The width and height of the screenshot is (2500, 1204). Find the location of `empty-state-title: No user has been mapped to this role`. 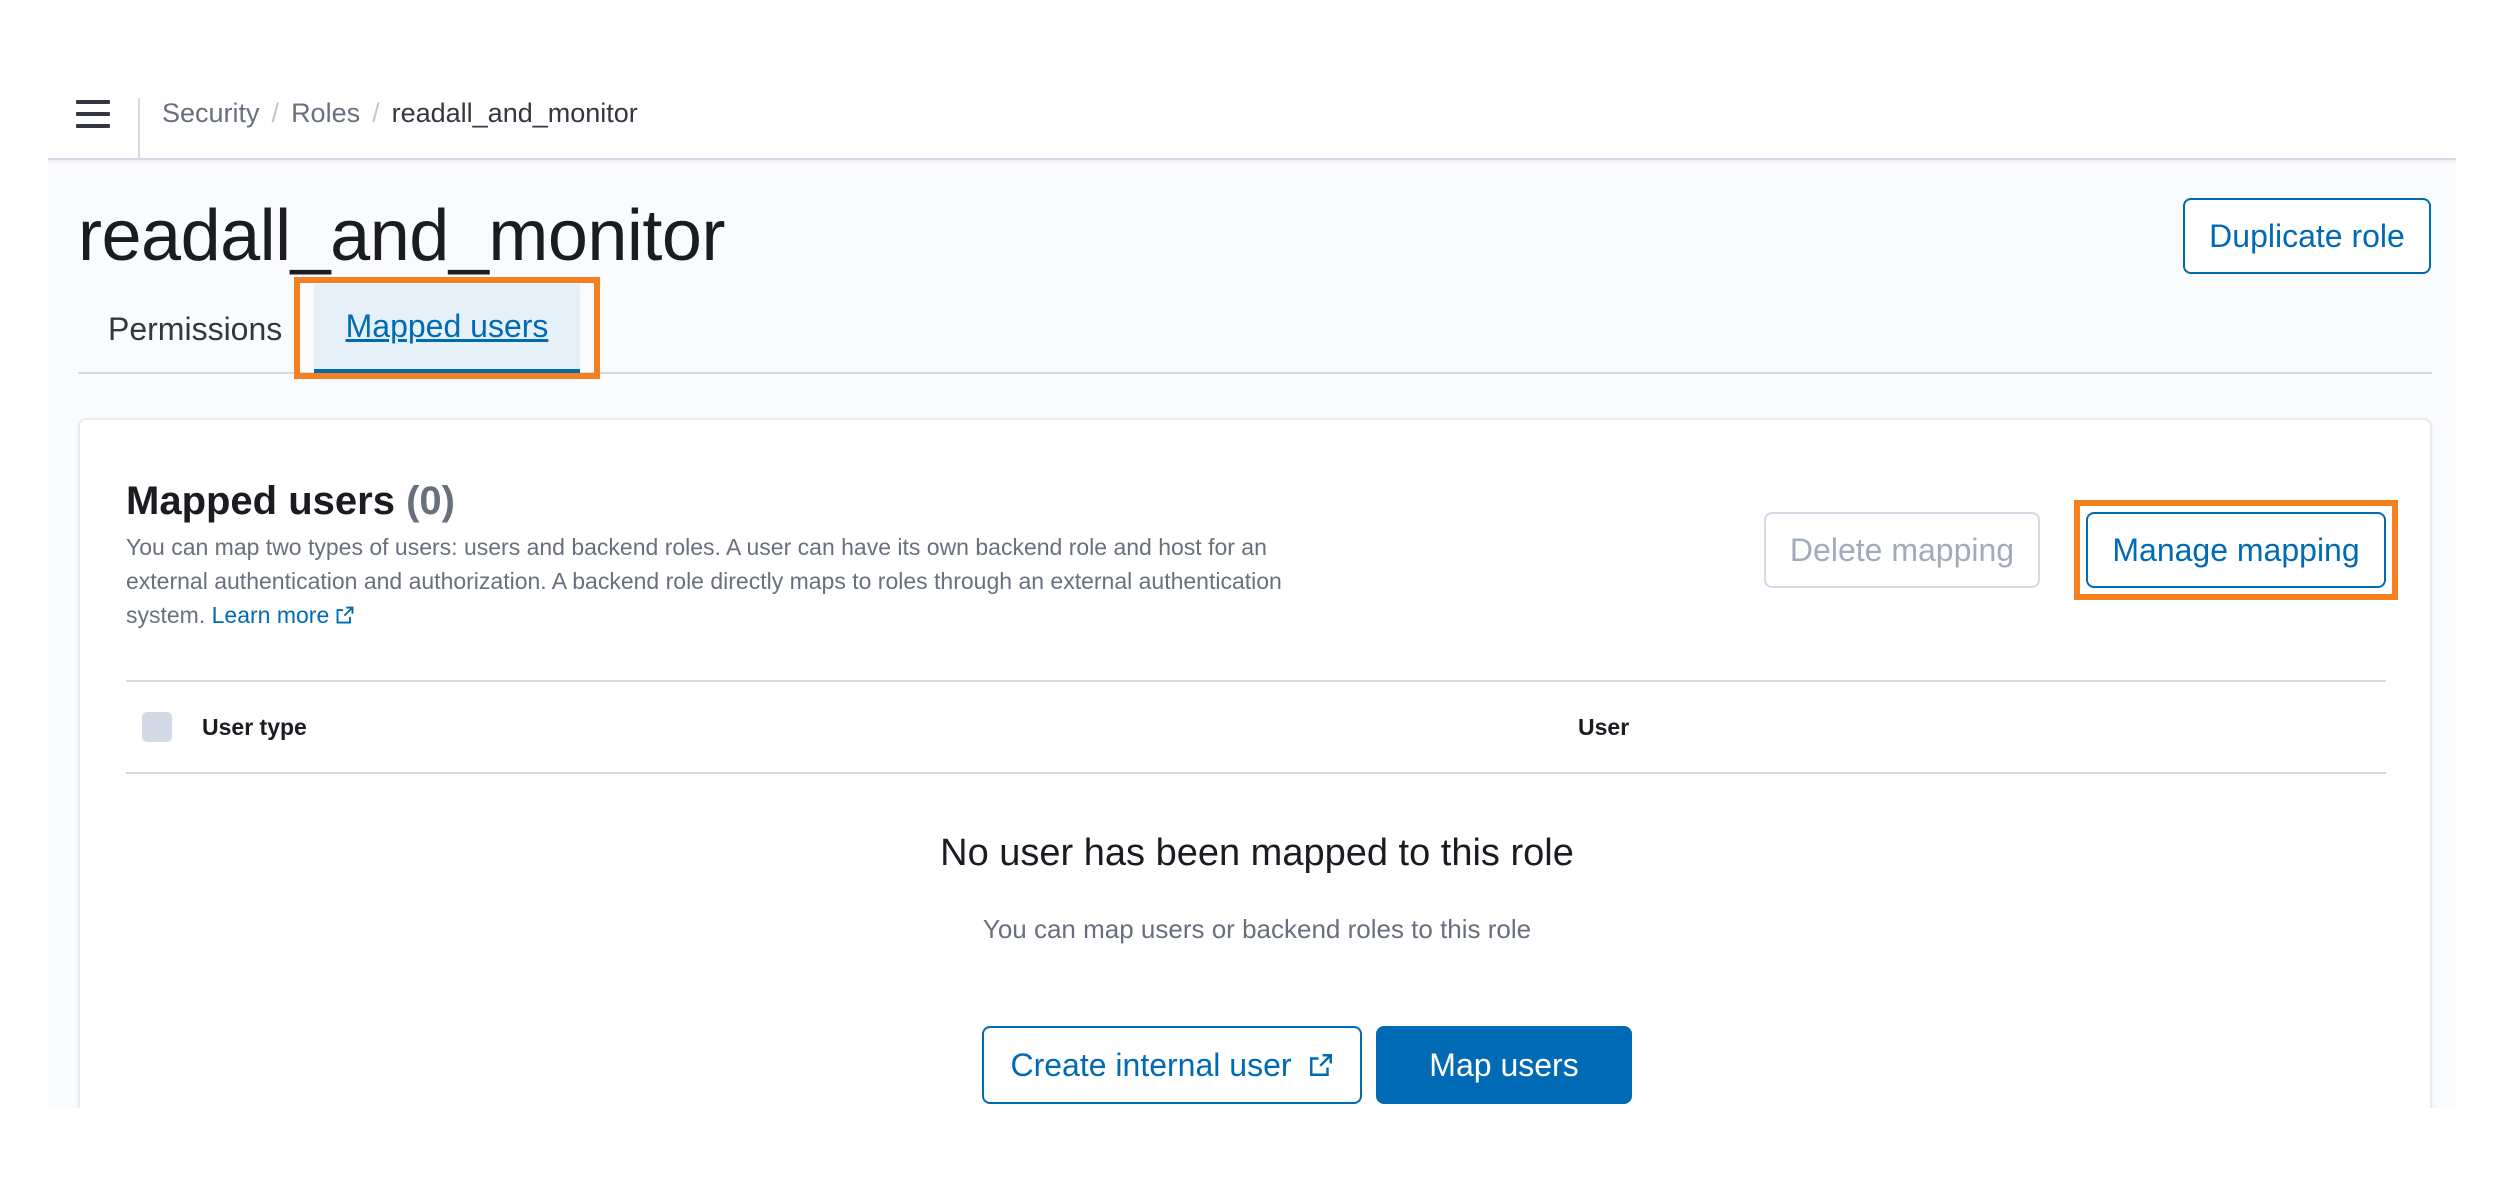

empty-state-title: No user has been mapped to this role is located at coordinates (1257, 853).